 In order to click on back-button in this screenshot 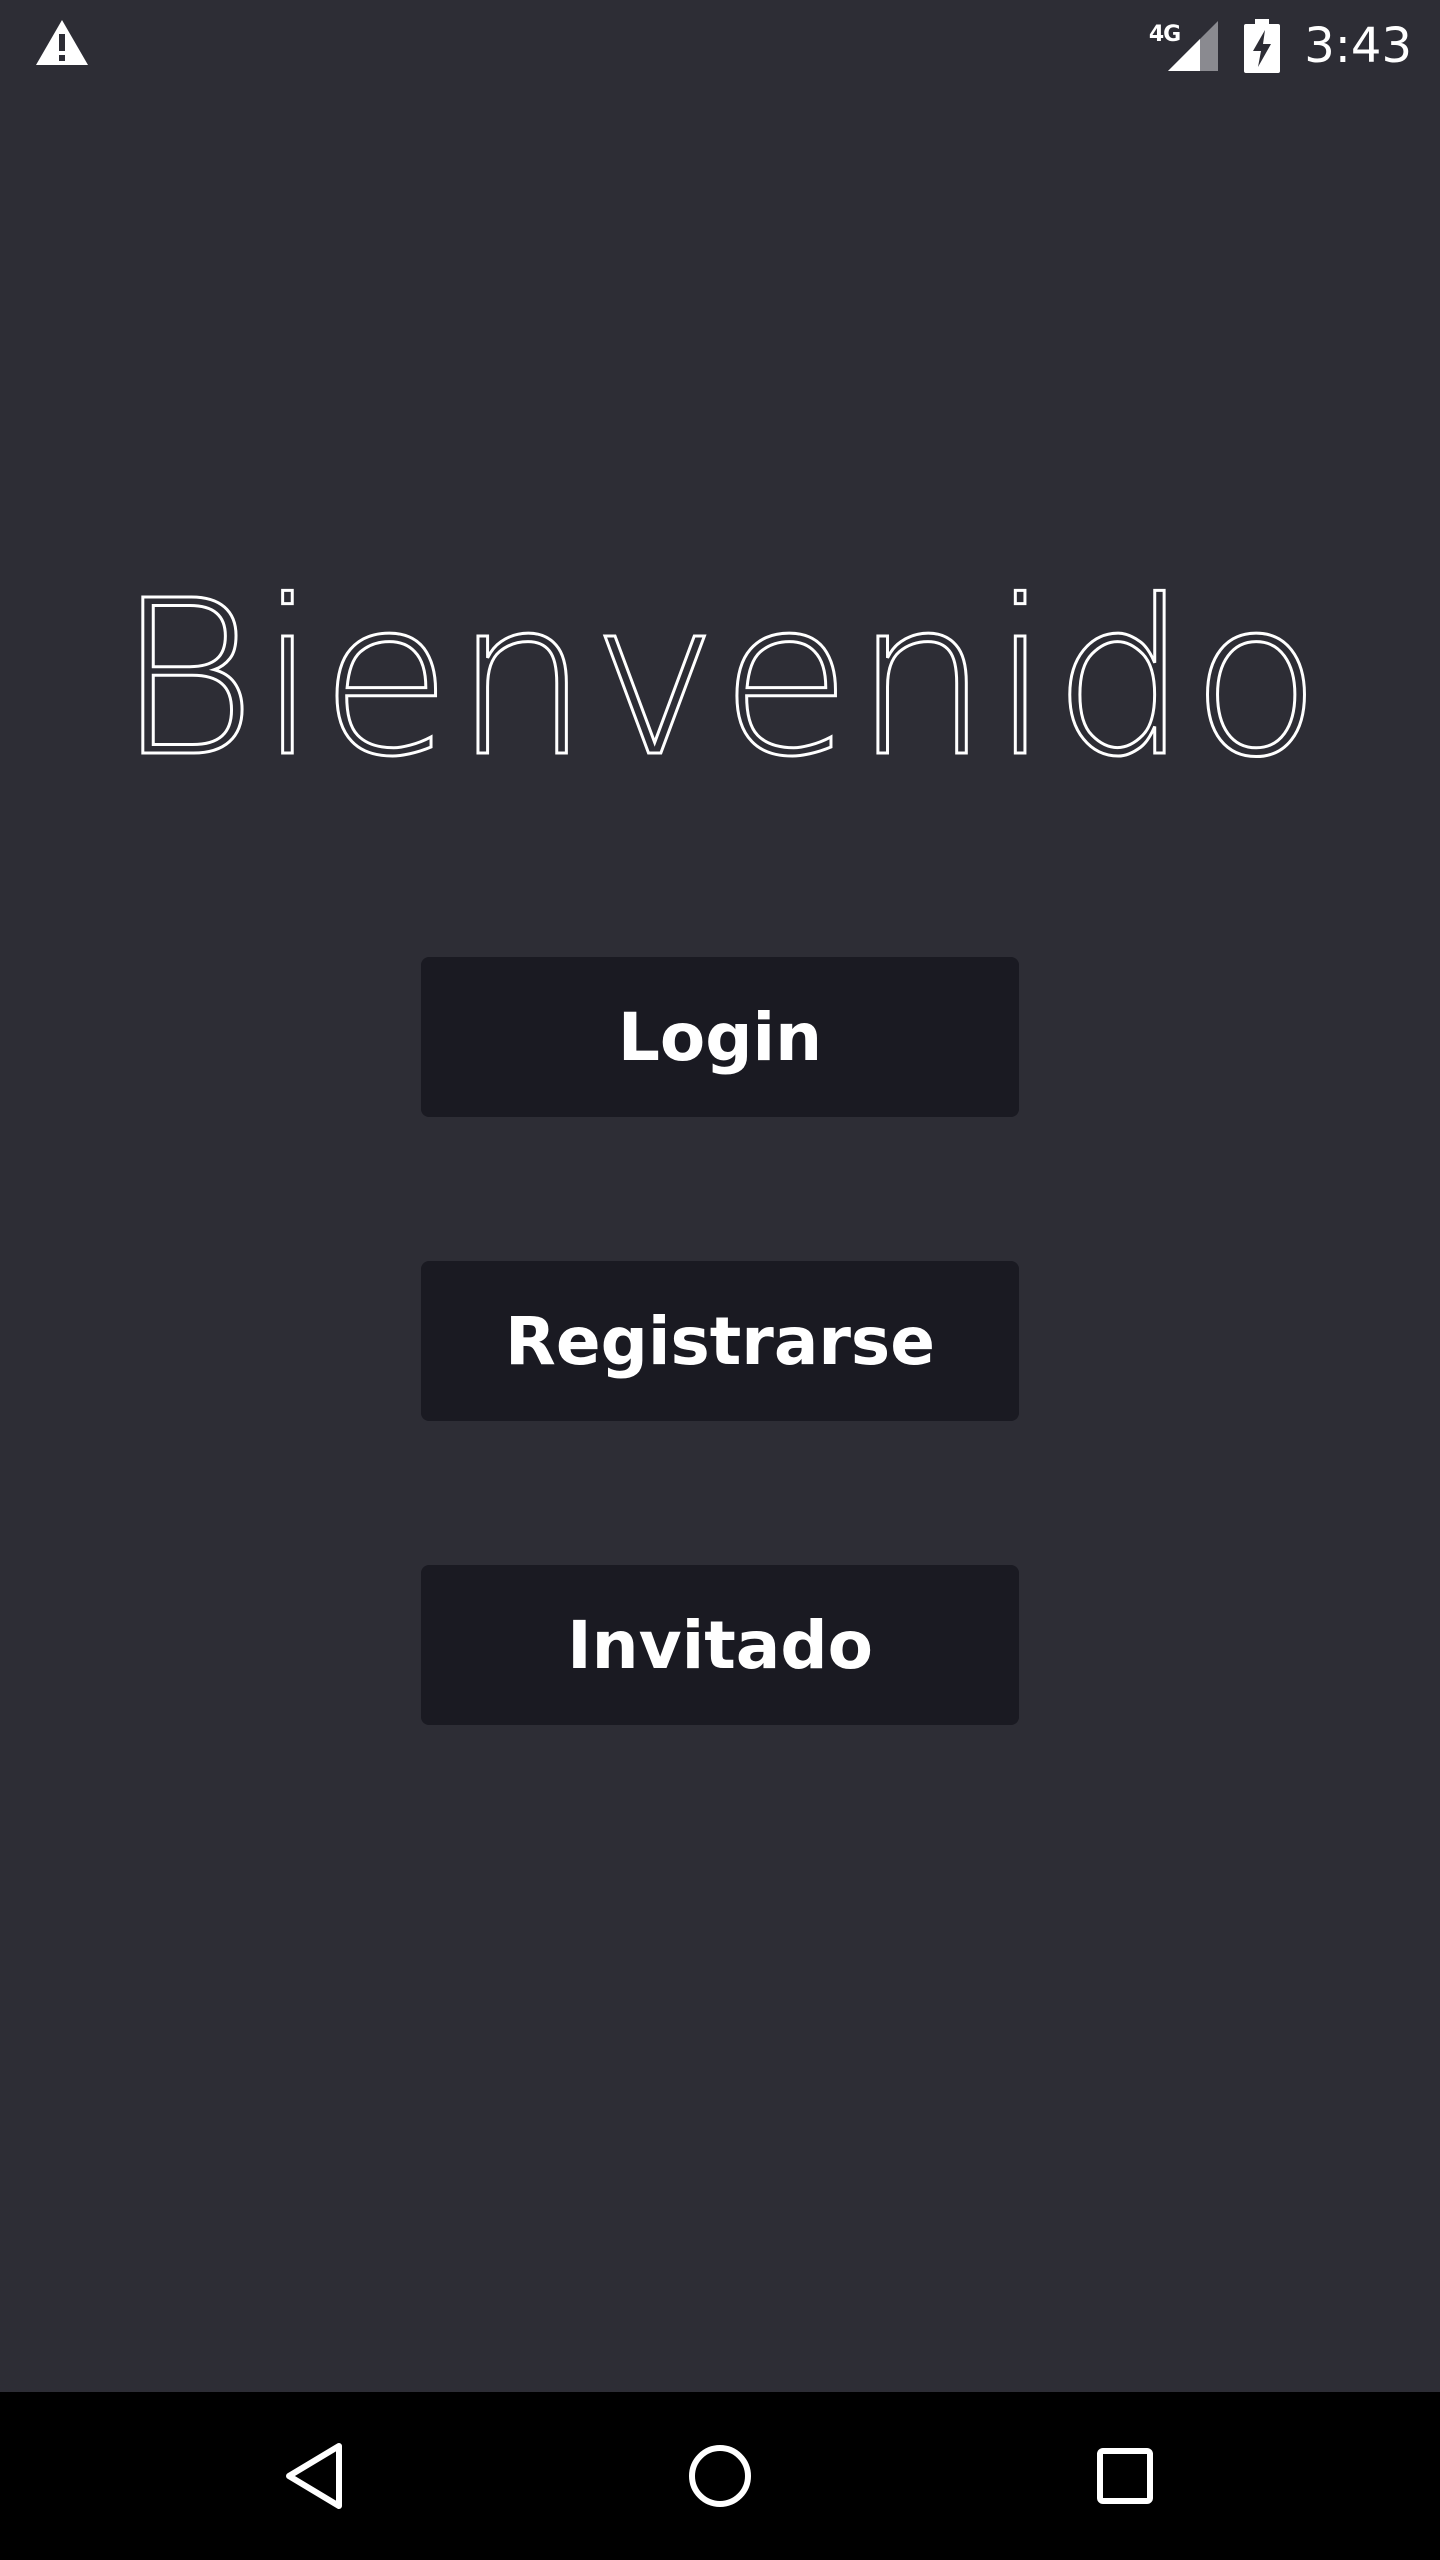, I will do `click(315, 2476)`.